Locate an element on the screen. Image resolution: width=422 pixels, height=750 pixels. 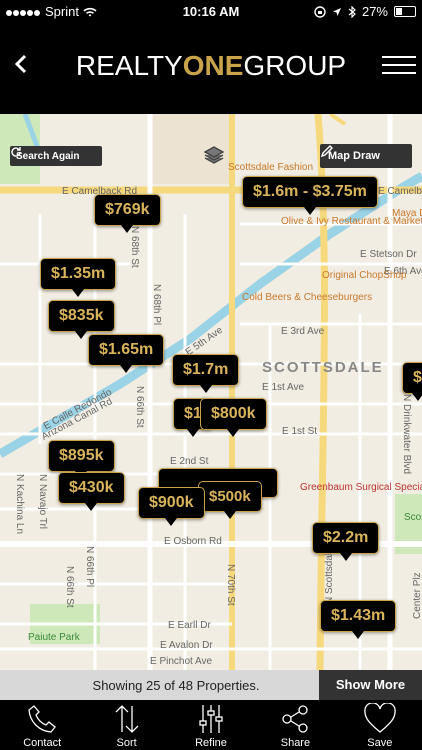
tab-label: Share is located at coordinates (295, 743).